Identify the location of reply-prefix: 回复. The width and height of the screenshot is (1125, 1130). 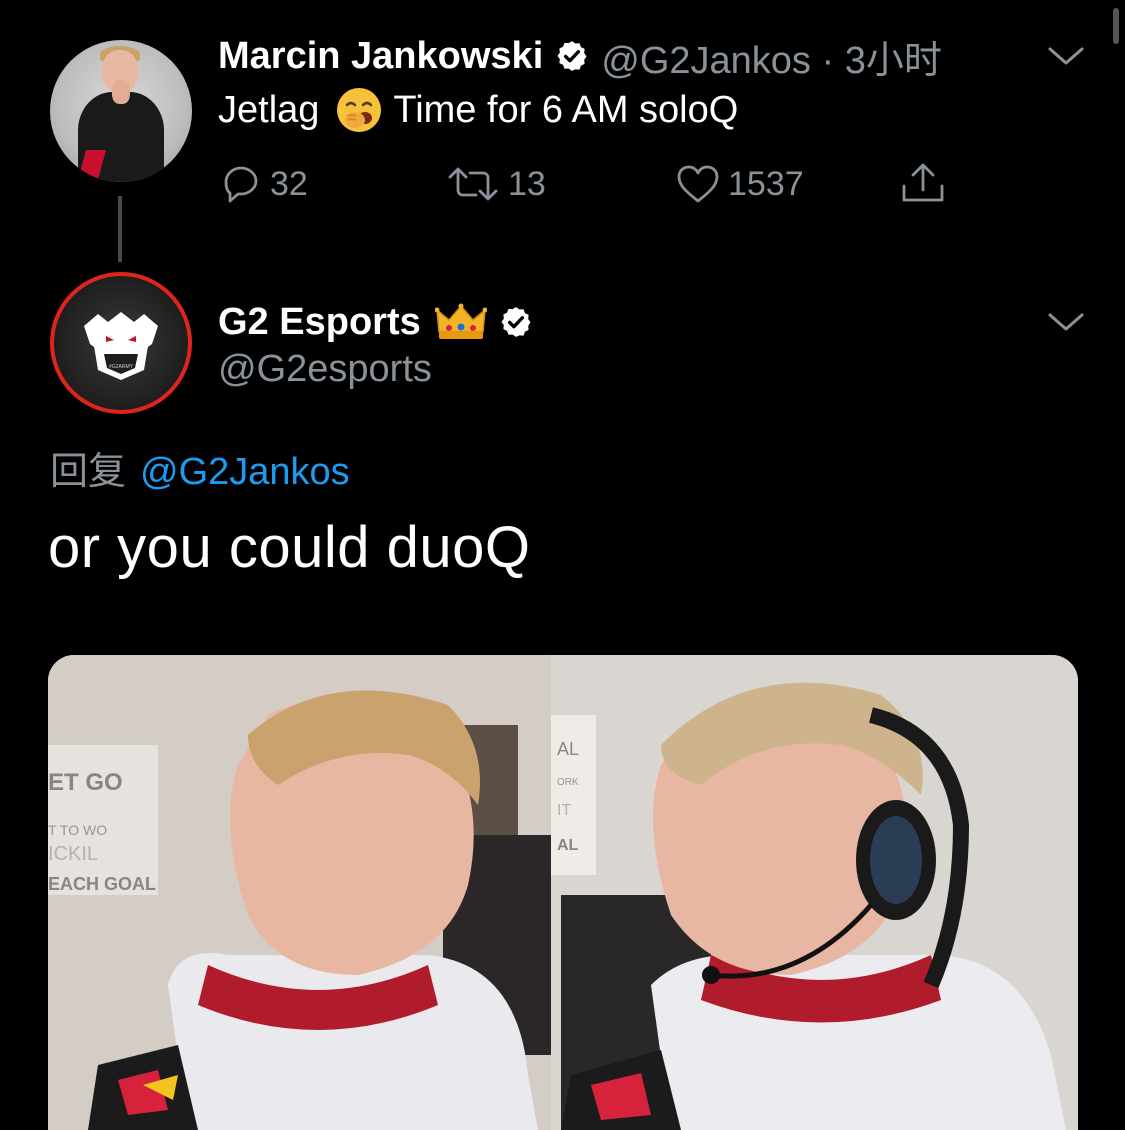
(88, 472).